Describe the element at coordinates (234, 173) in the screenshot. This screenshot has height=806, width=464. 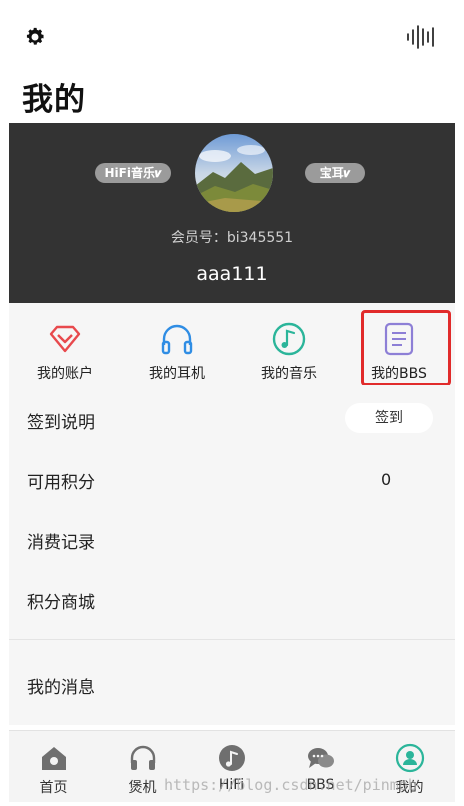
I see `avatar` at that location.